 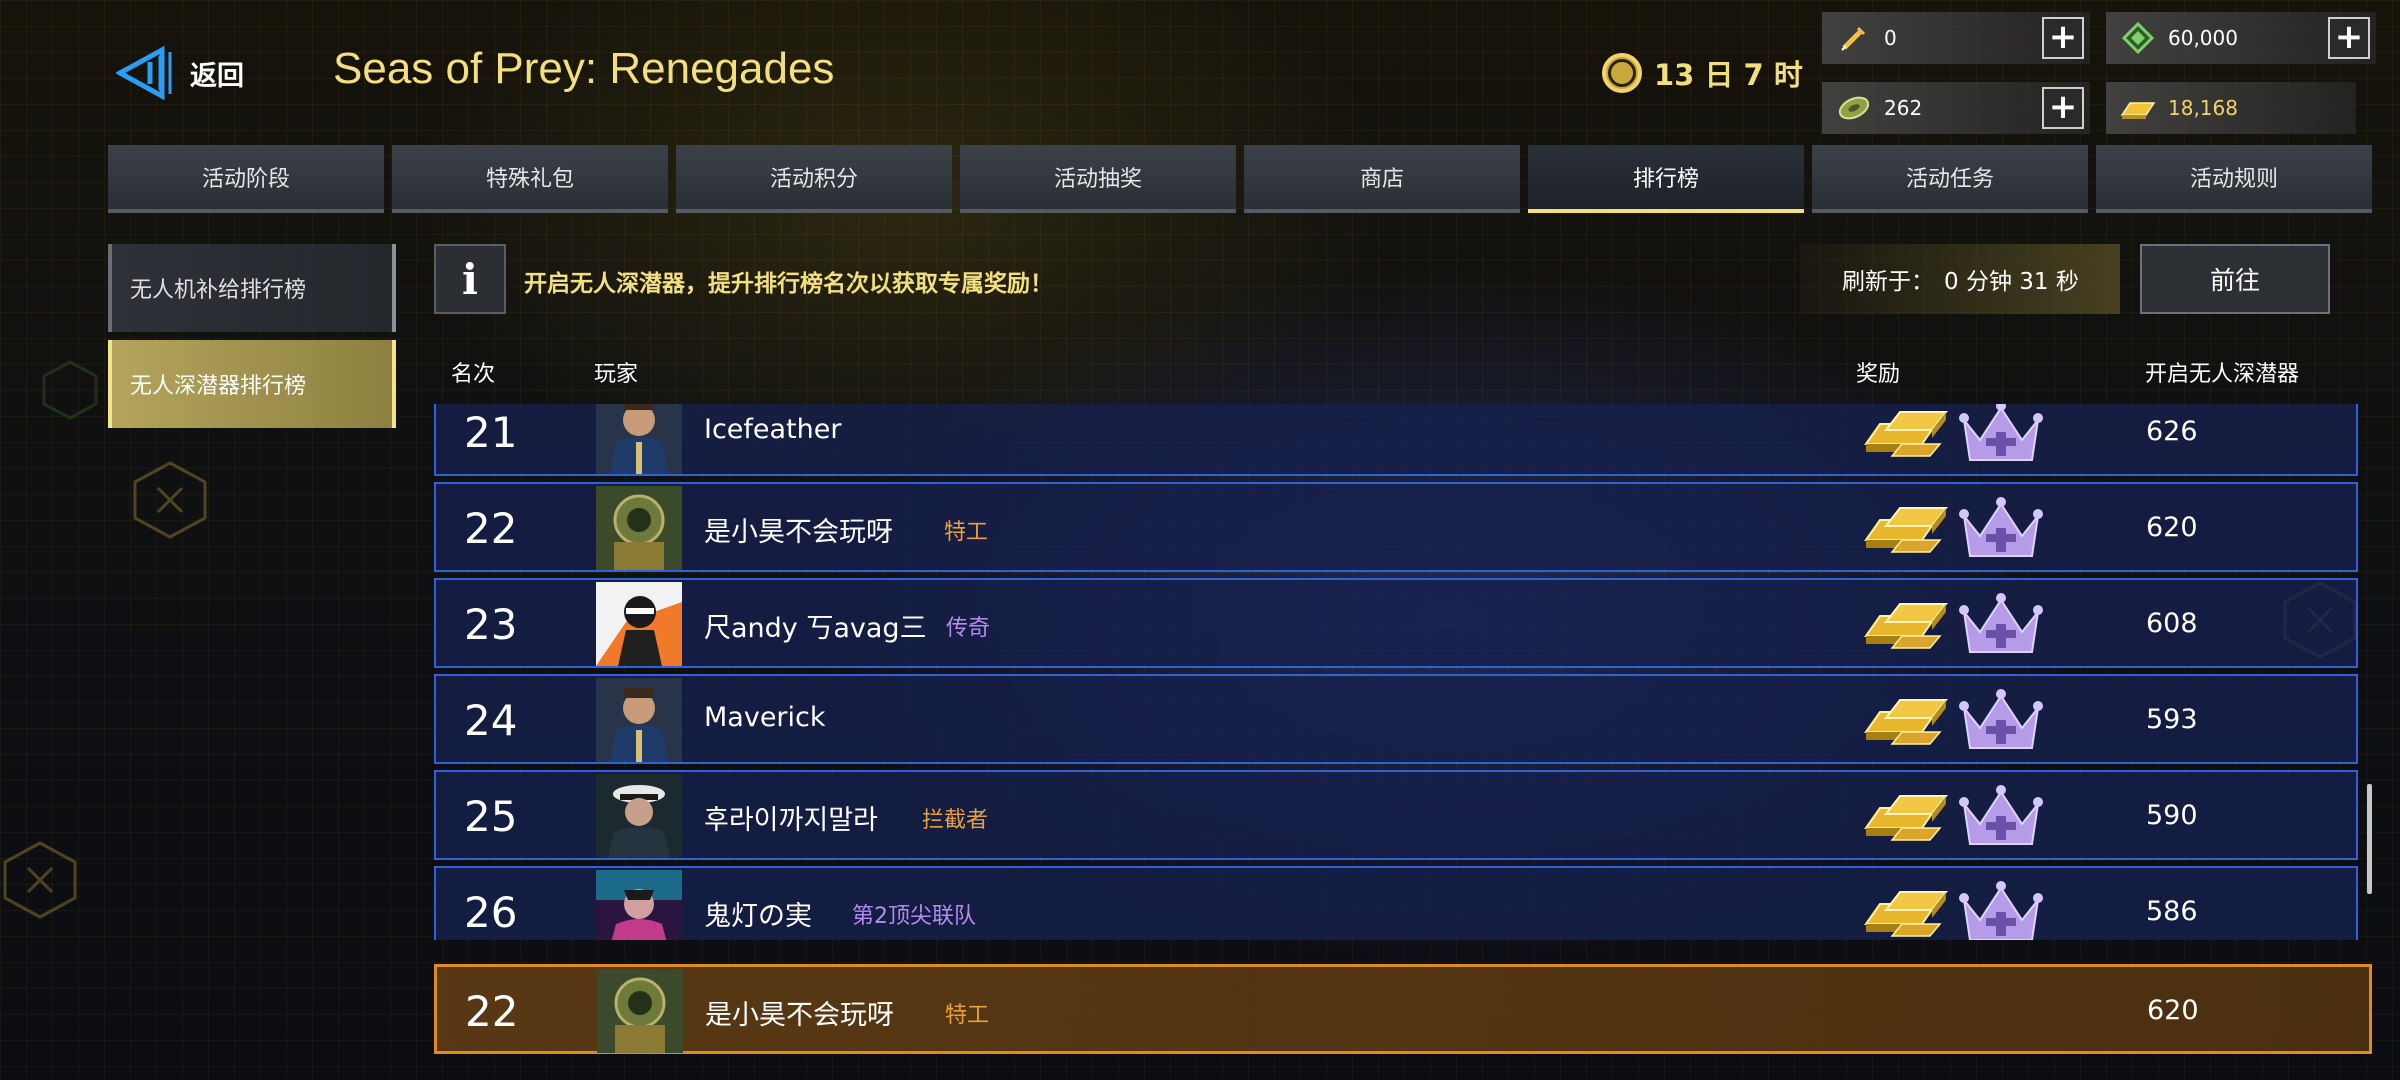 I want to click on tab-bar: 活动阶段 特殊礼包 活动积分 活动抽奖 商店 排行榜 活动任务 活动规则, so click(x=1240, y=179).